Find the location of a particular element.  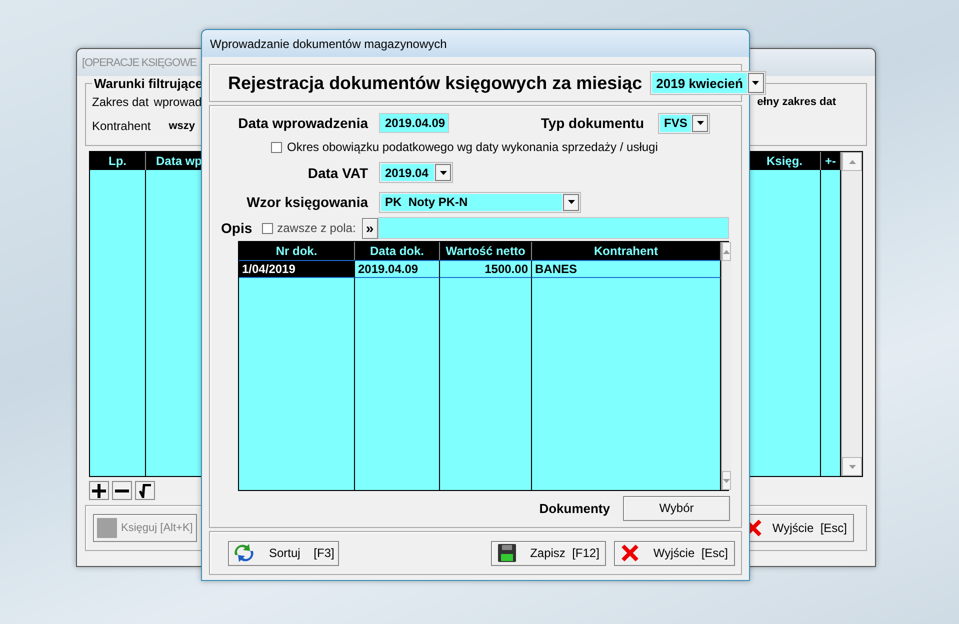

field-value: wszy is located at coordinates (182, 126).